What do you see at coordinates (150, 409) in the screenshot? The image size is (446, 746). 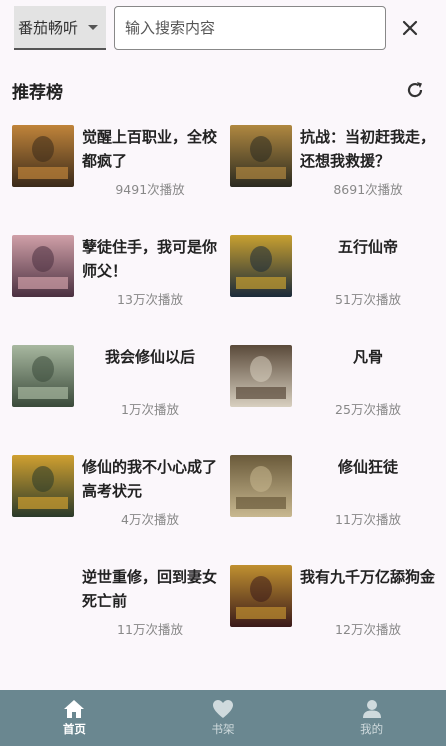 I see `play-count: 1万次播放` at bounding box center [150, 409].